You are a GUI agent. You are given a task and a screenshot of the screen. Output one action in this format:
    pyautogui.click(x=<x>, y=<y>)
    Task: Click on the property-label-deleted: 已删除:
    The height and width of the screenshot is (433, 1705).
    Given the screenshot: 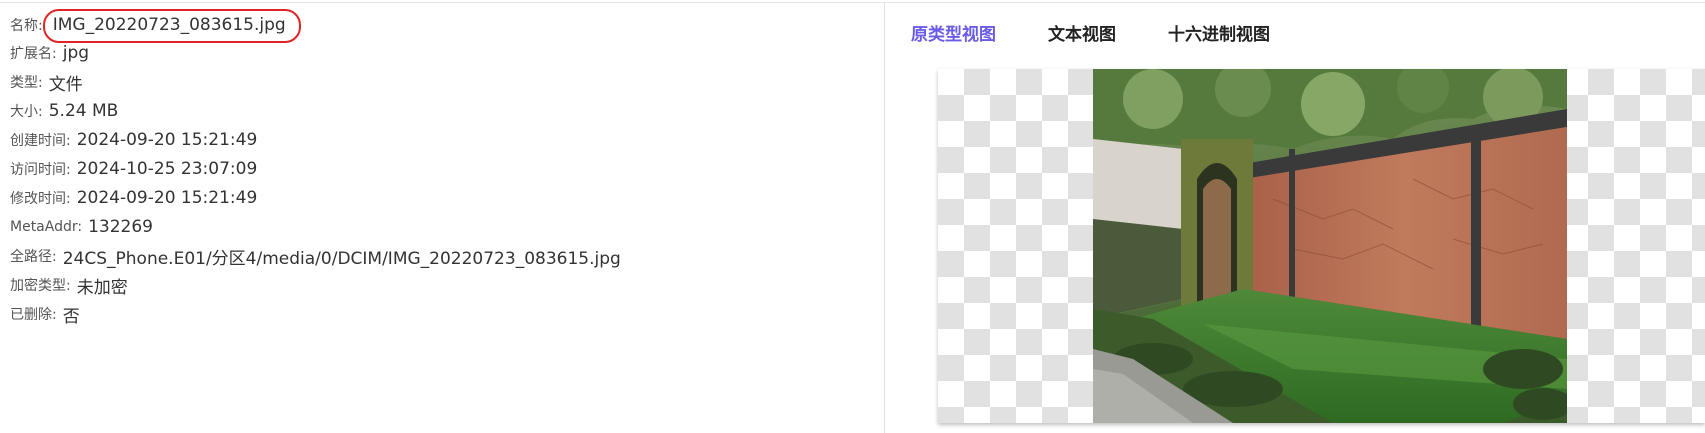 What is the action you would take?
    pyautogui.click(x=33, y=315)
    